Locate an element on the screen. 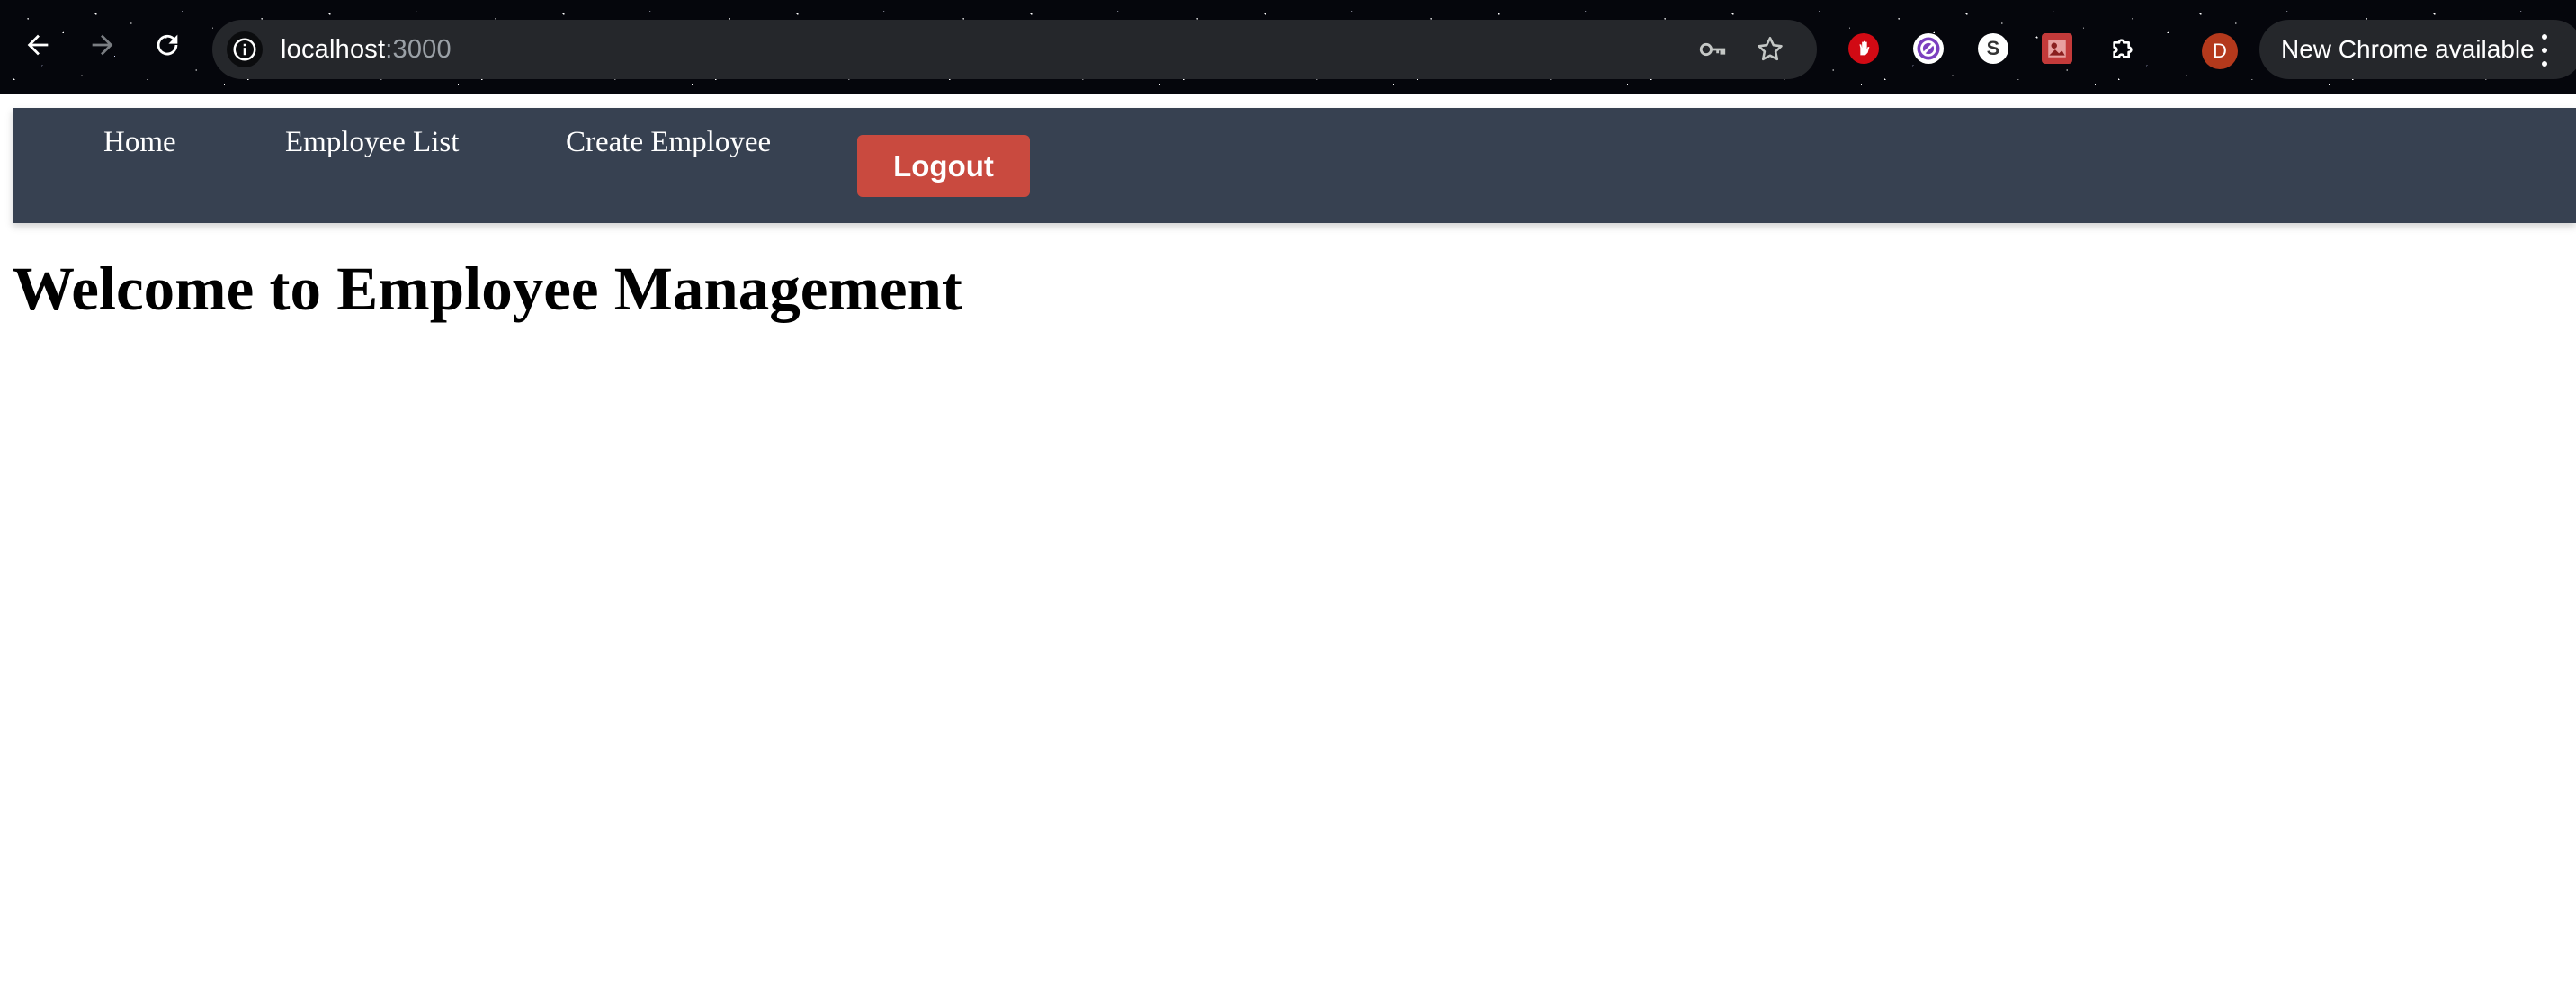 Image resolution: width=2576 pixels, height=984 pixels. page-title: Welcome to Employee Management is located at coordinates (487, 289).